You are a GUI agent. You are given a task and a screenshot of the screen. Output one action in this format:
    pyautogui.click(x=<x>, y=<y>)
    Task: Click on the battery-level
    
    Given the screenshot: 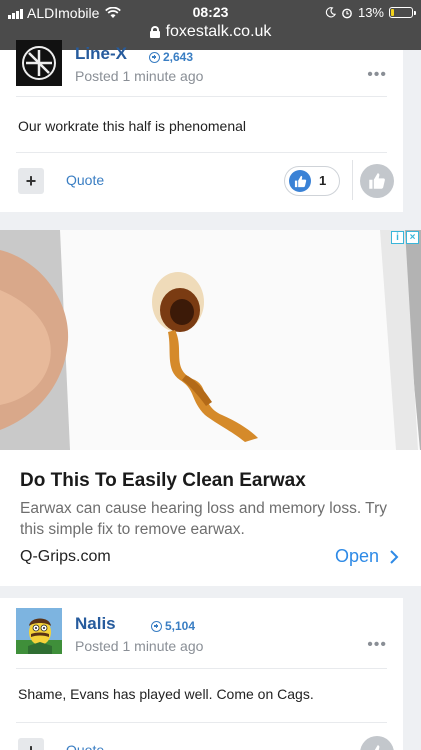 What is the action you would take?
    pyautogui.click(x=392, y=12)
    